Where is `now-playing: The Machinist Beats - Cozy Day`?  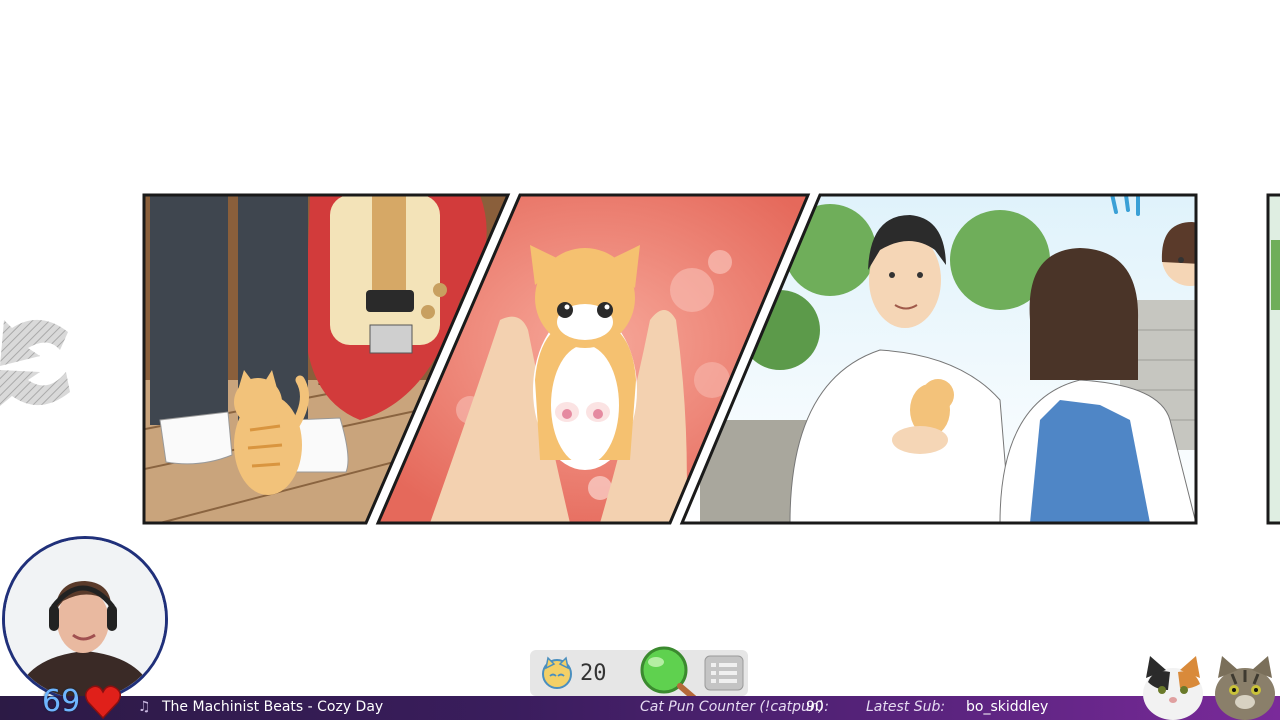
now-playing: The Machinist Beats - Cozy Day is located at coordinates (273, 707).